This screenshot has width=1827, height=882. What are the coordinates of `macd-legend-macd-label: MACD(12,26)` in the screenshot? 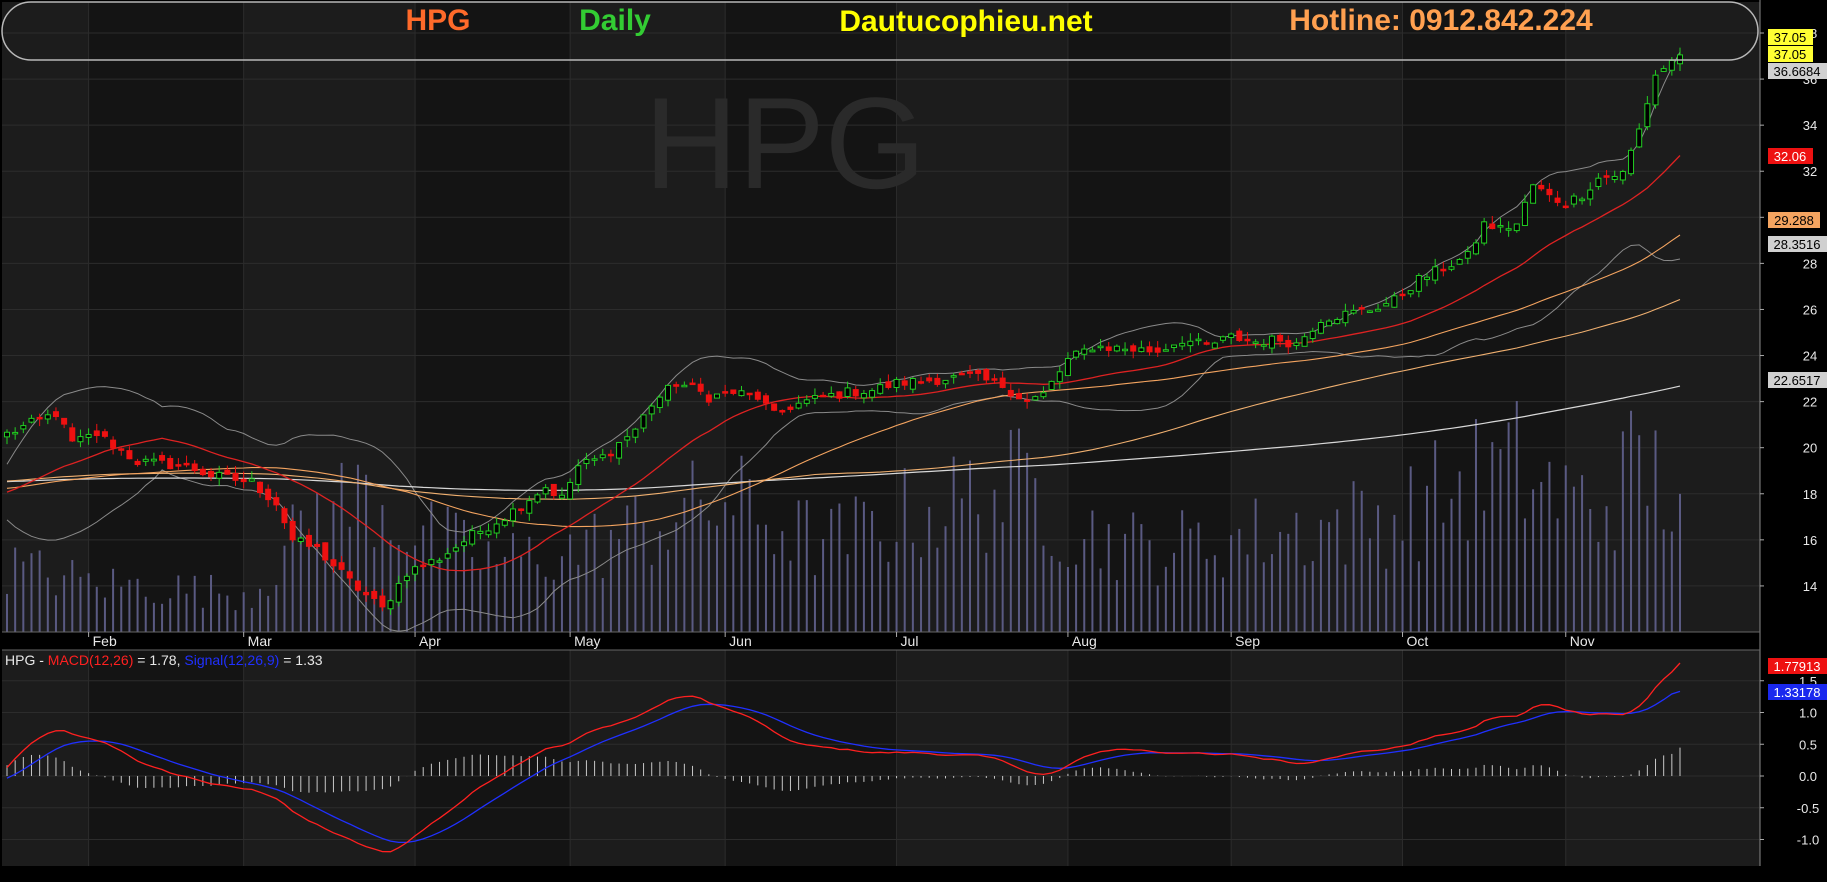 It's located at (91, 660).